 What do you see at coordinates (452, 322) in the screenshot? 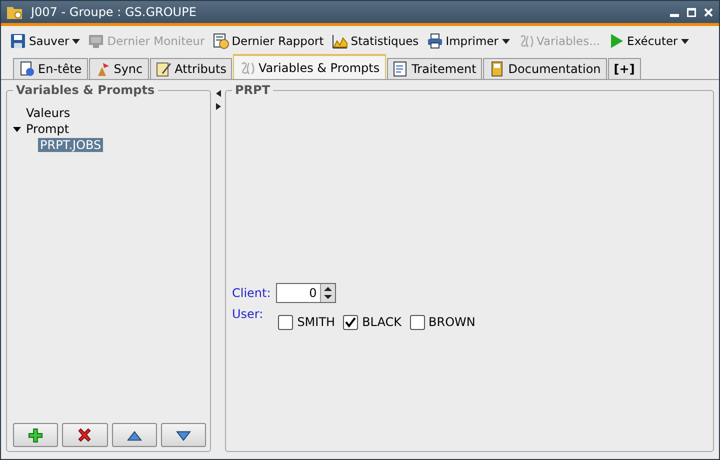
I see `checkbox-label: BROWN` at bounding box center [452, 322].